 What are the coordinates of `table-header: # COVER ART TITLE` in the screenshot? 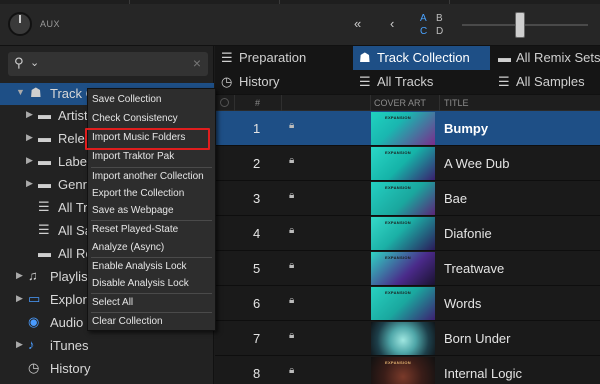 It's located at (407, 103).